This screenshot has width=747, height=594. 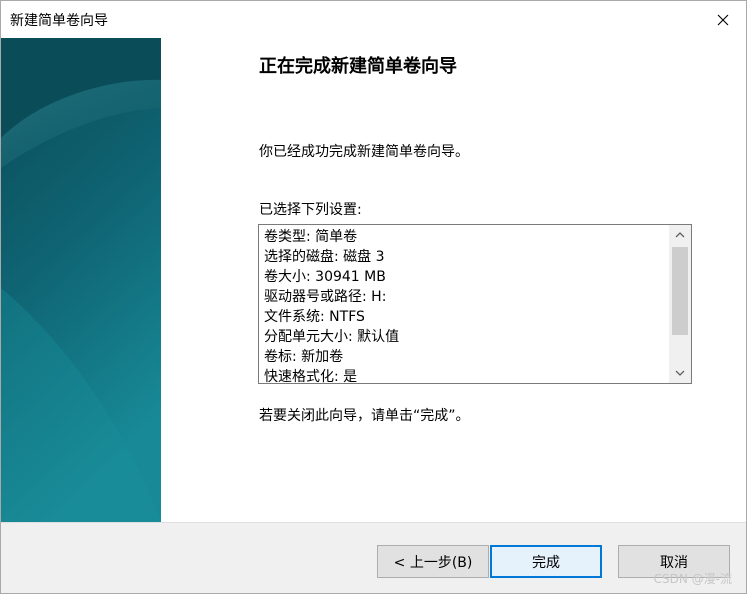 What do you see at coordinates (680, 291) in the screenshot?
I see `scrollbar-thumb` at bounding box center [680, 291].